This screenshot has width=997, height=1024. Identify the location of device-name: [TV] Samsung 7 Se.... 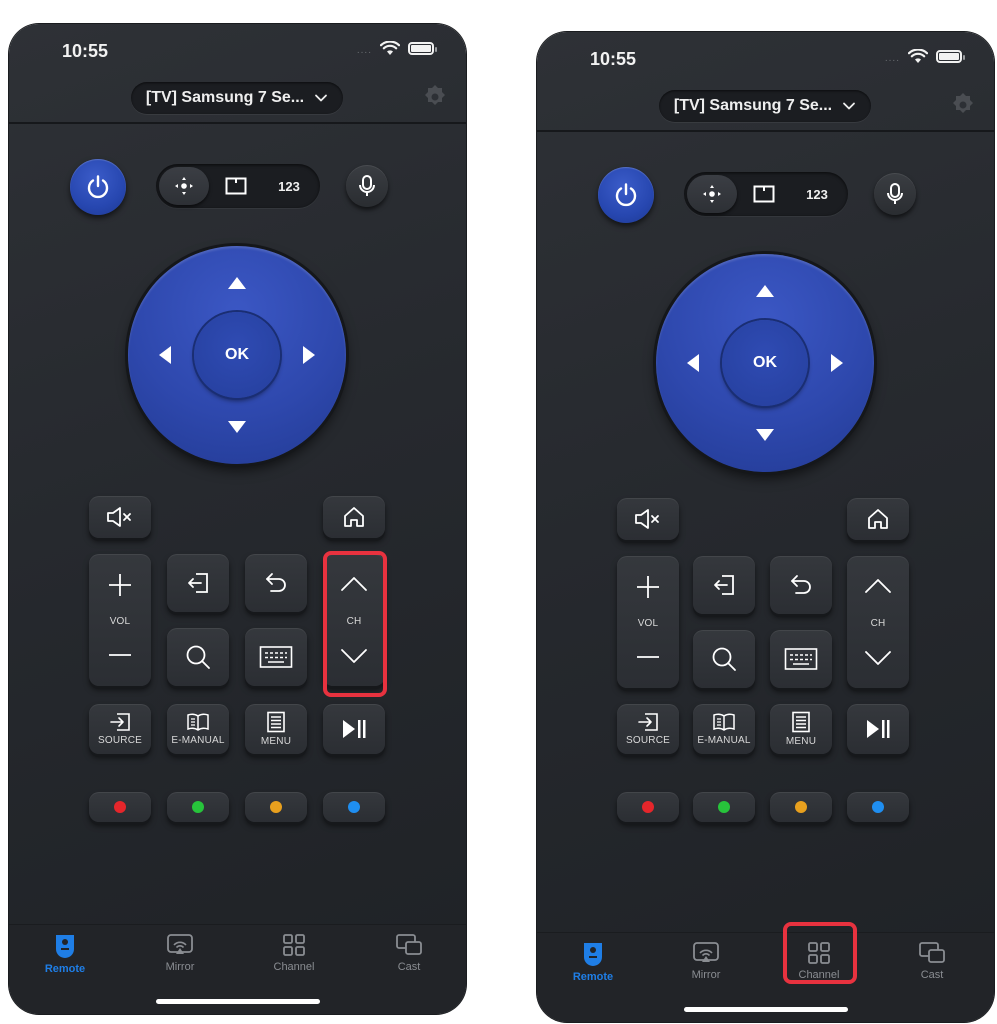
(225, 97).